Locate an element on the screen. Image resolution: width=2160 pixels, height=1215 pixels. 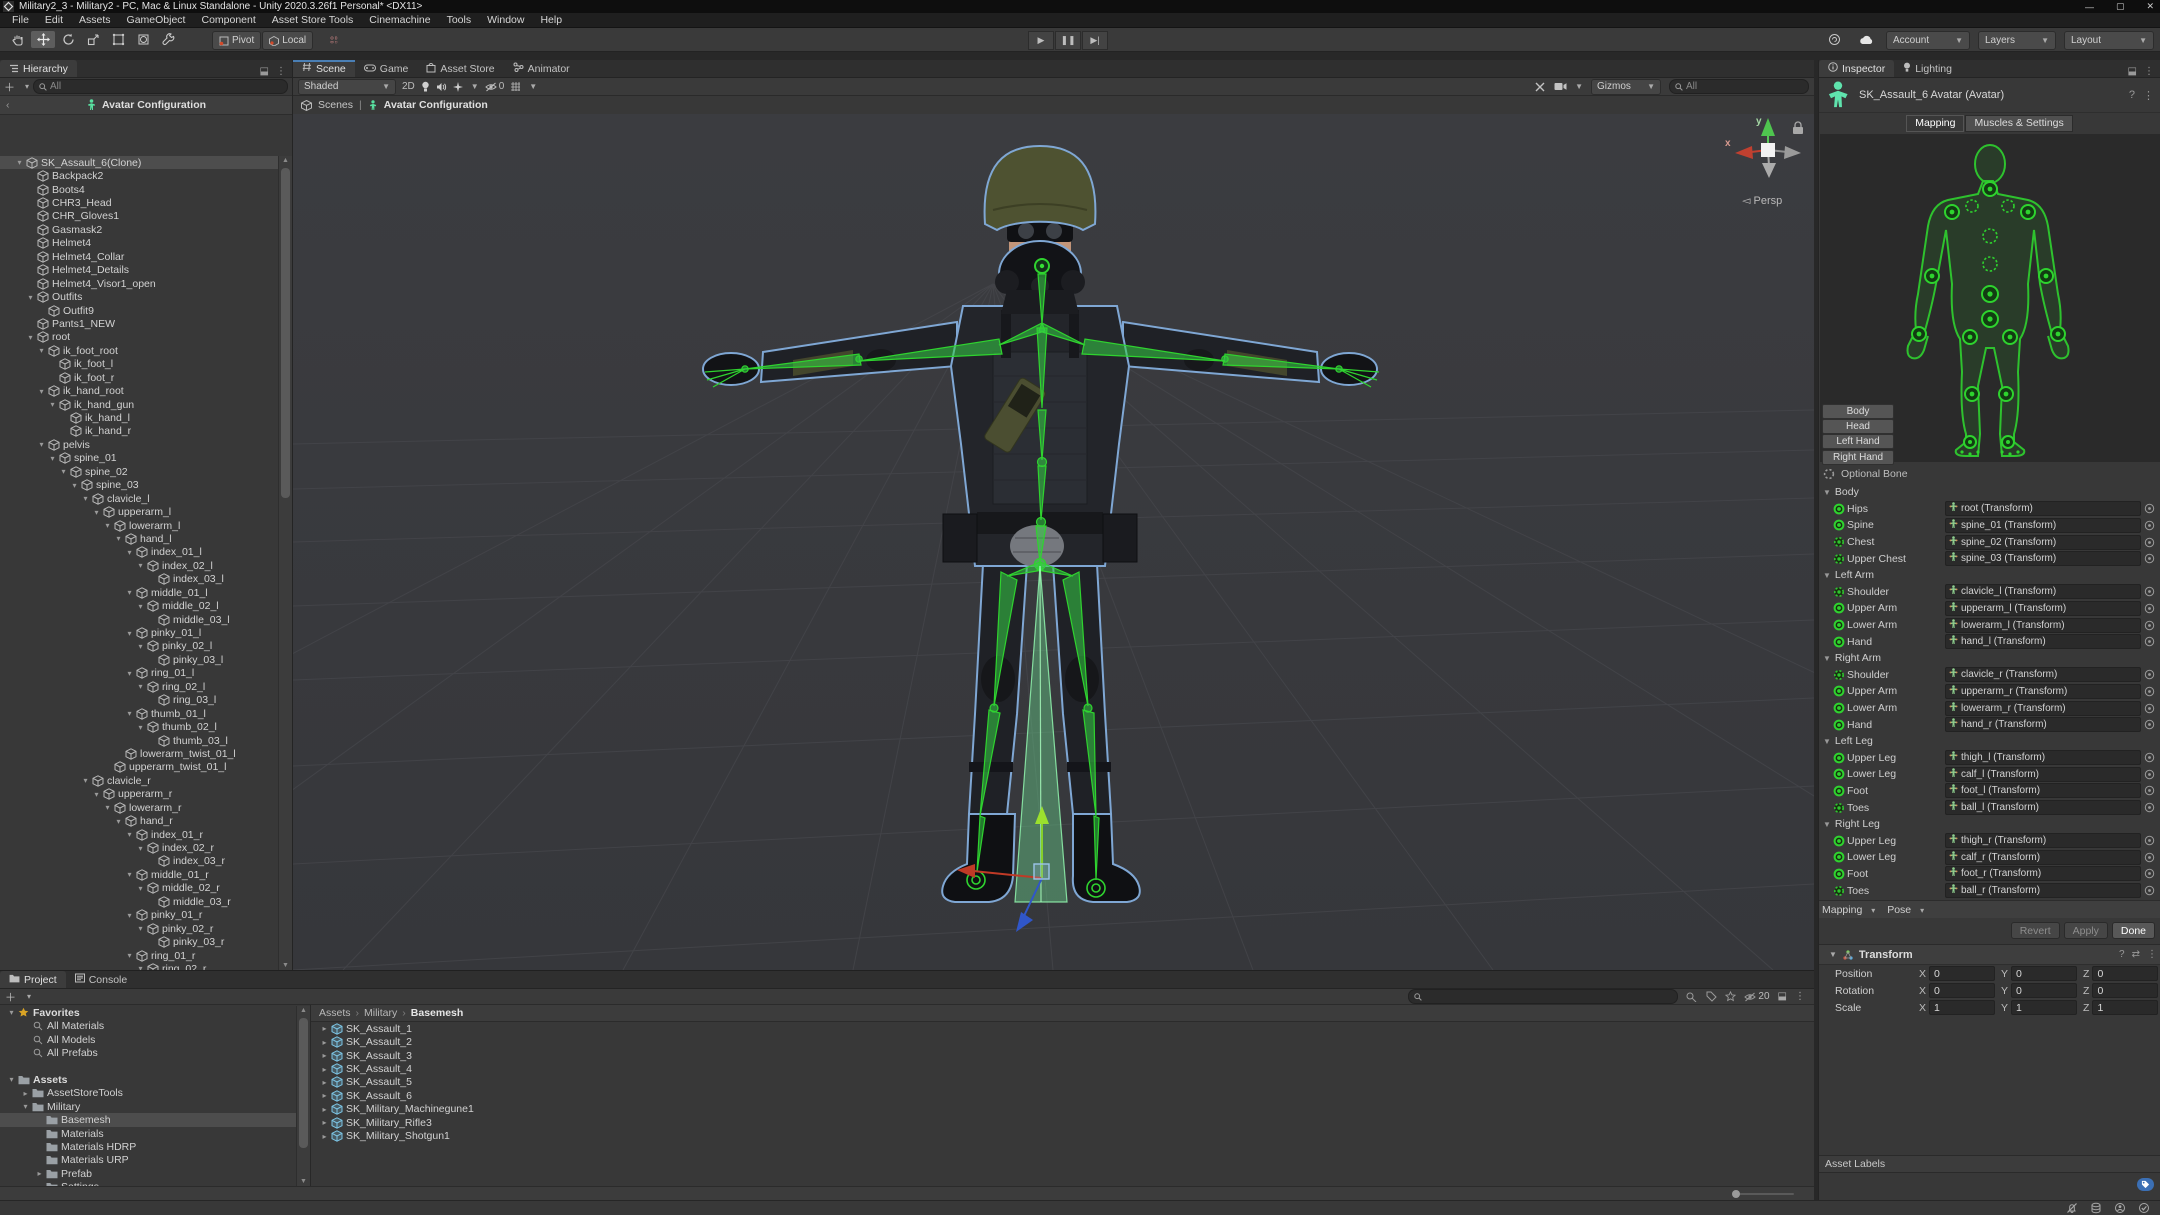
hierarchy-node: ▾ pinky_02_r is located at coordinates (139, 928).